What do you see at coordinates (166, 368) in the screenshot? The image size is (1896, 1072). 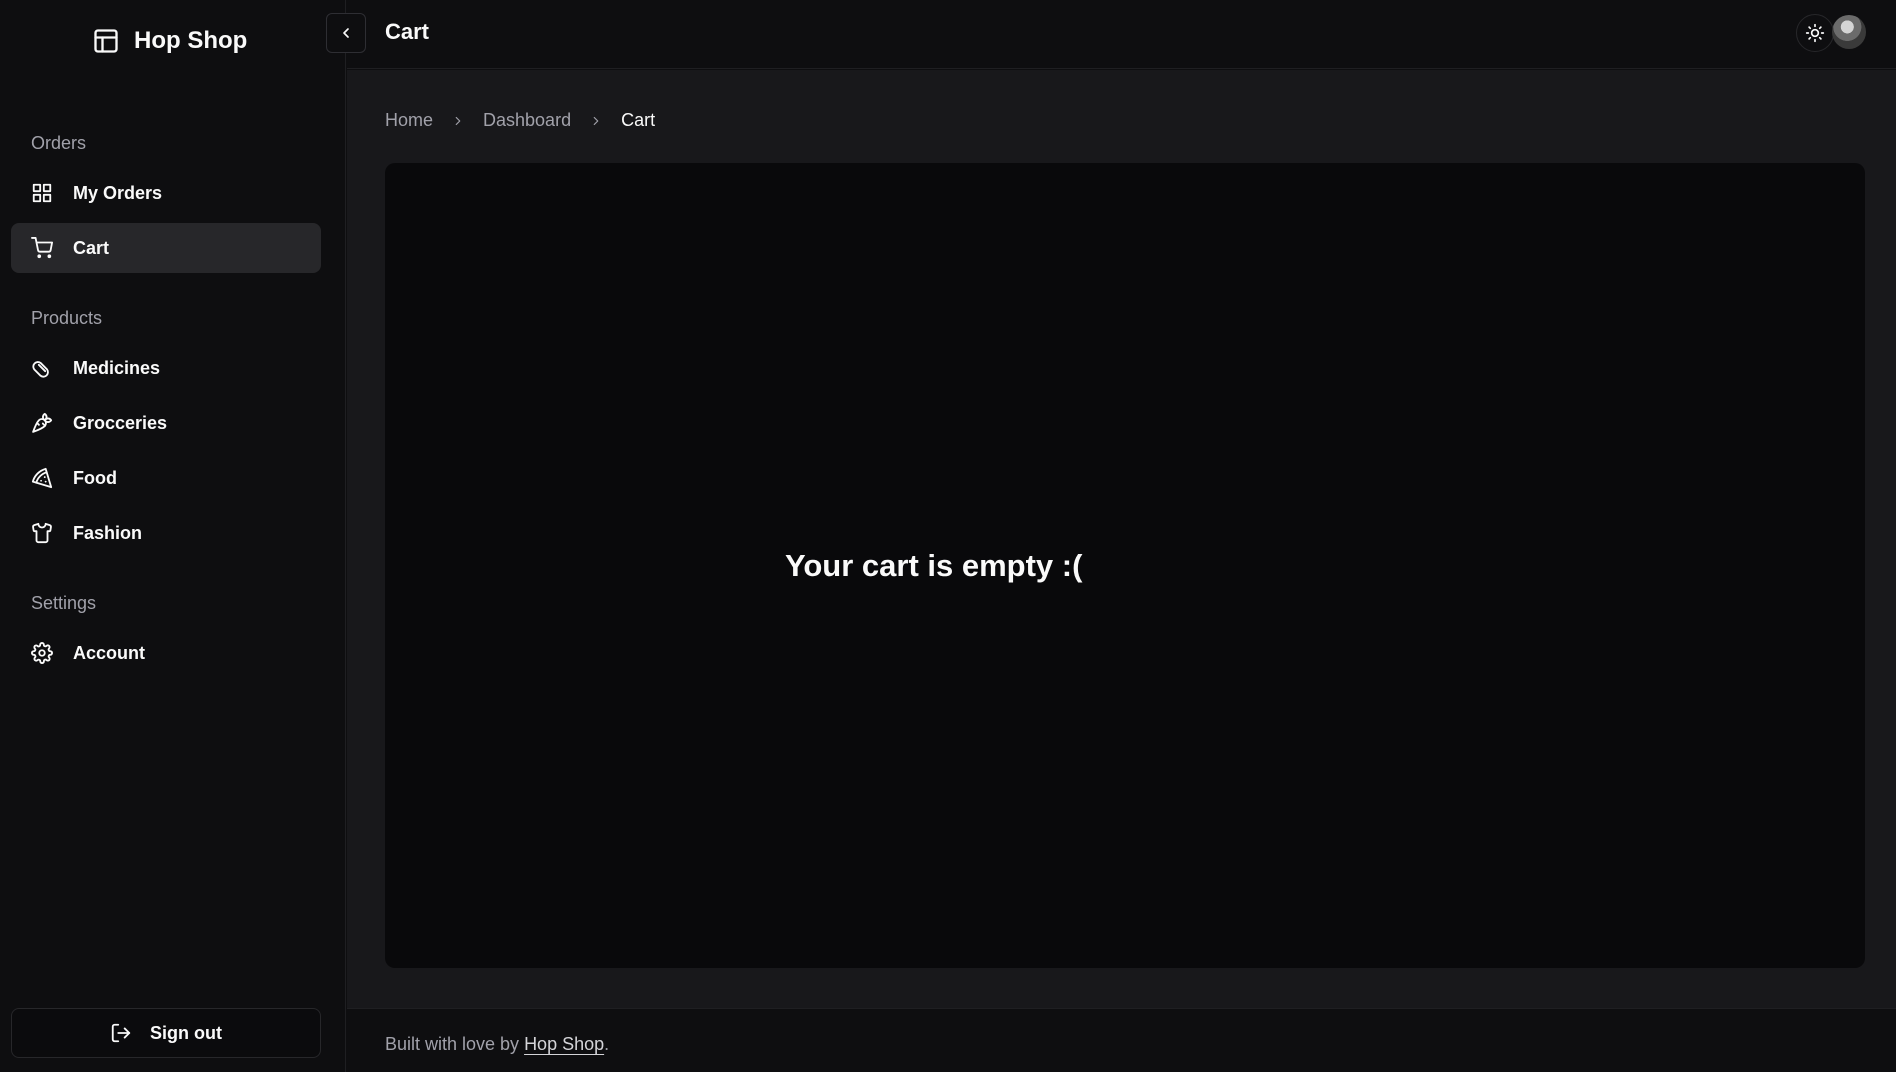 I see `sidebar-item-medicines: Medicines` at bounding box center [166, 368].